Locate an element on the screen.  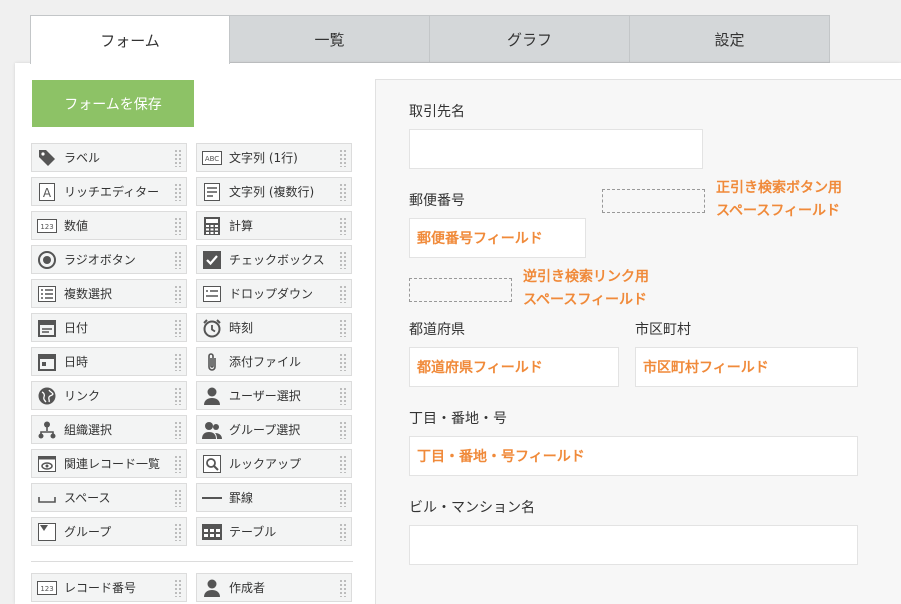
palette-item-datetime: 日時 is located at coordinates (109, 361).